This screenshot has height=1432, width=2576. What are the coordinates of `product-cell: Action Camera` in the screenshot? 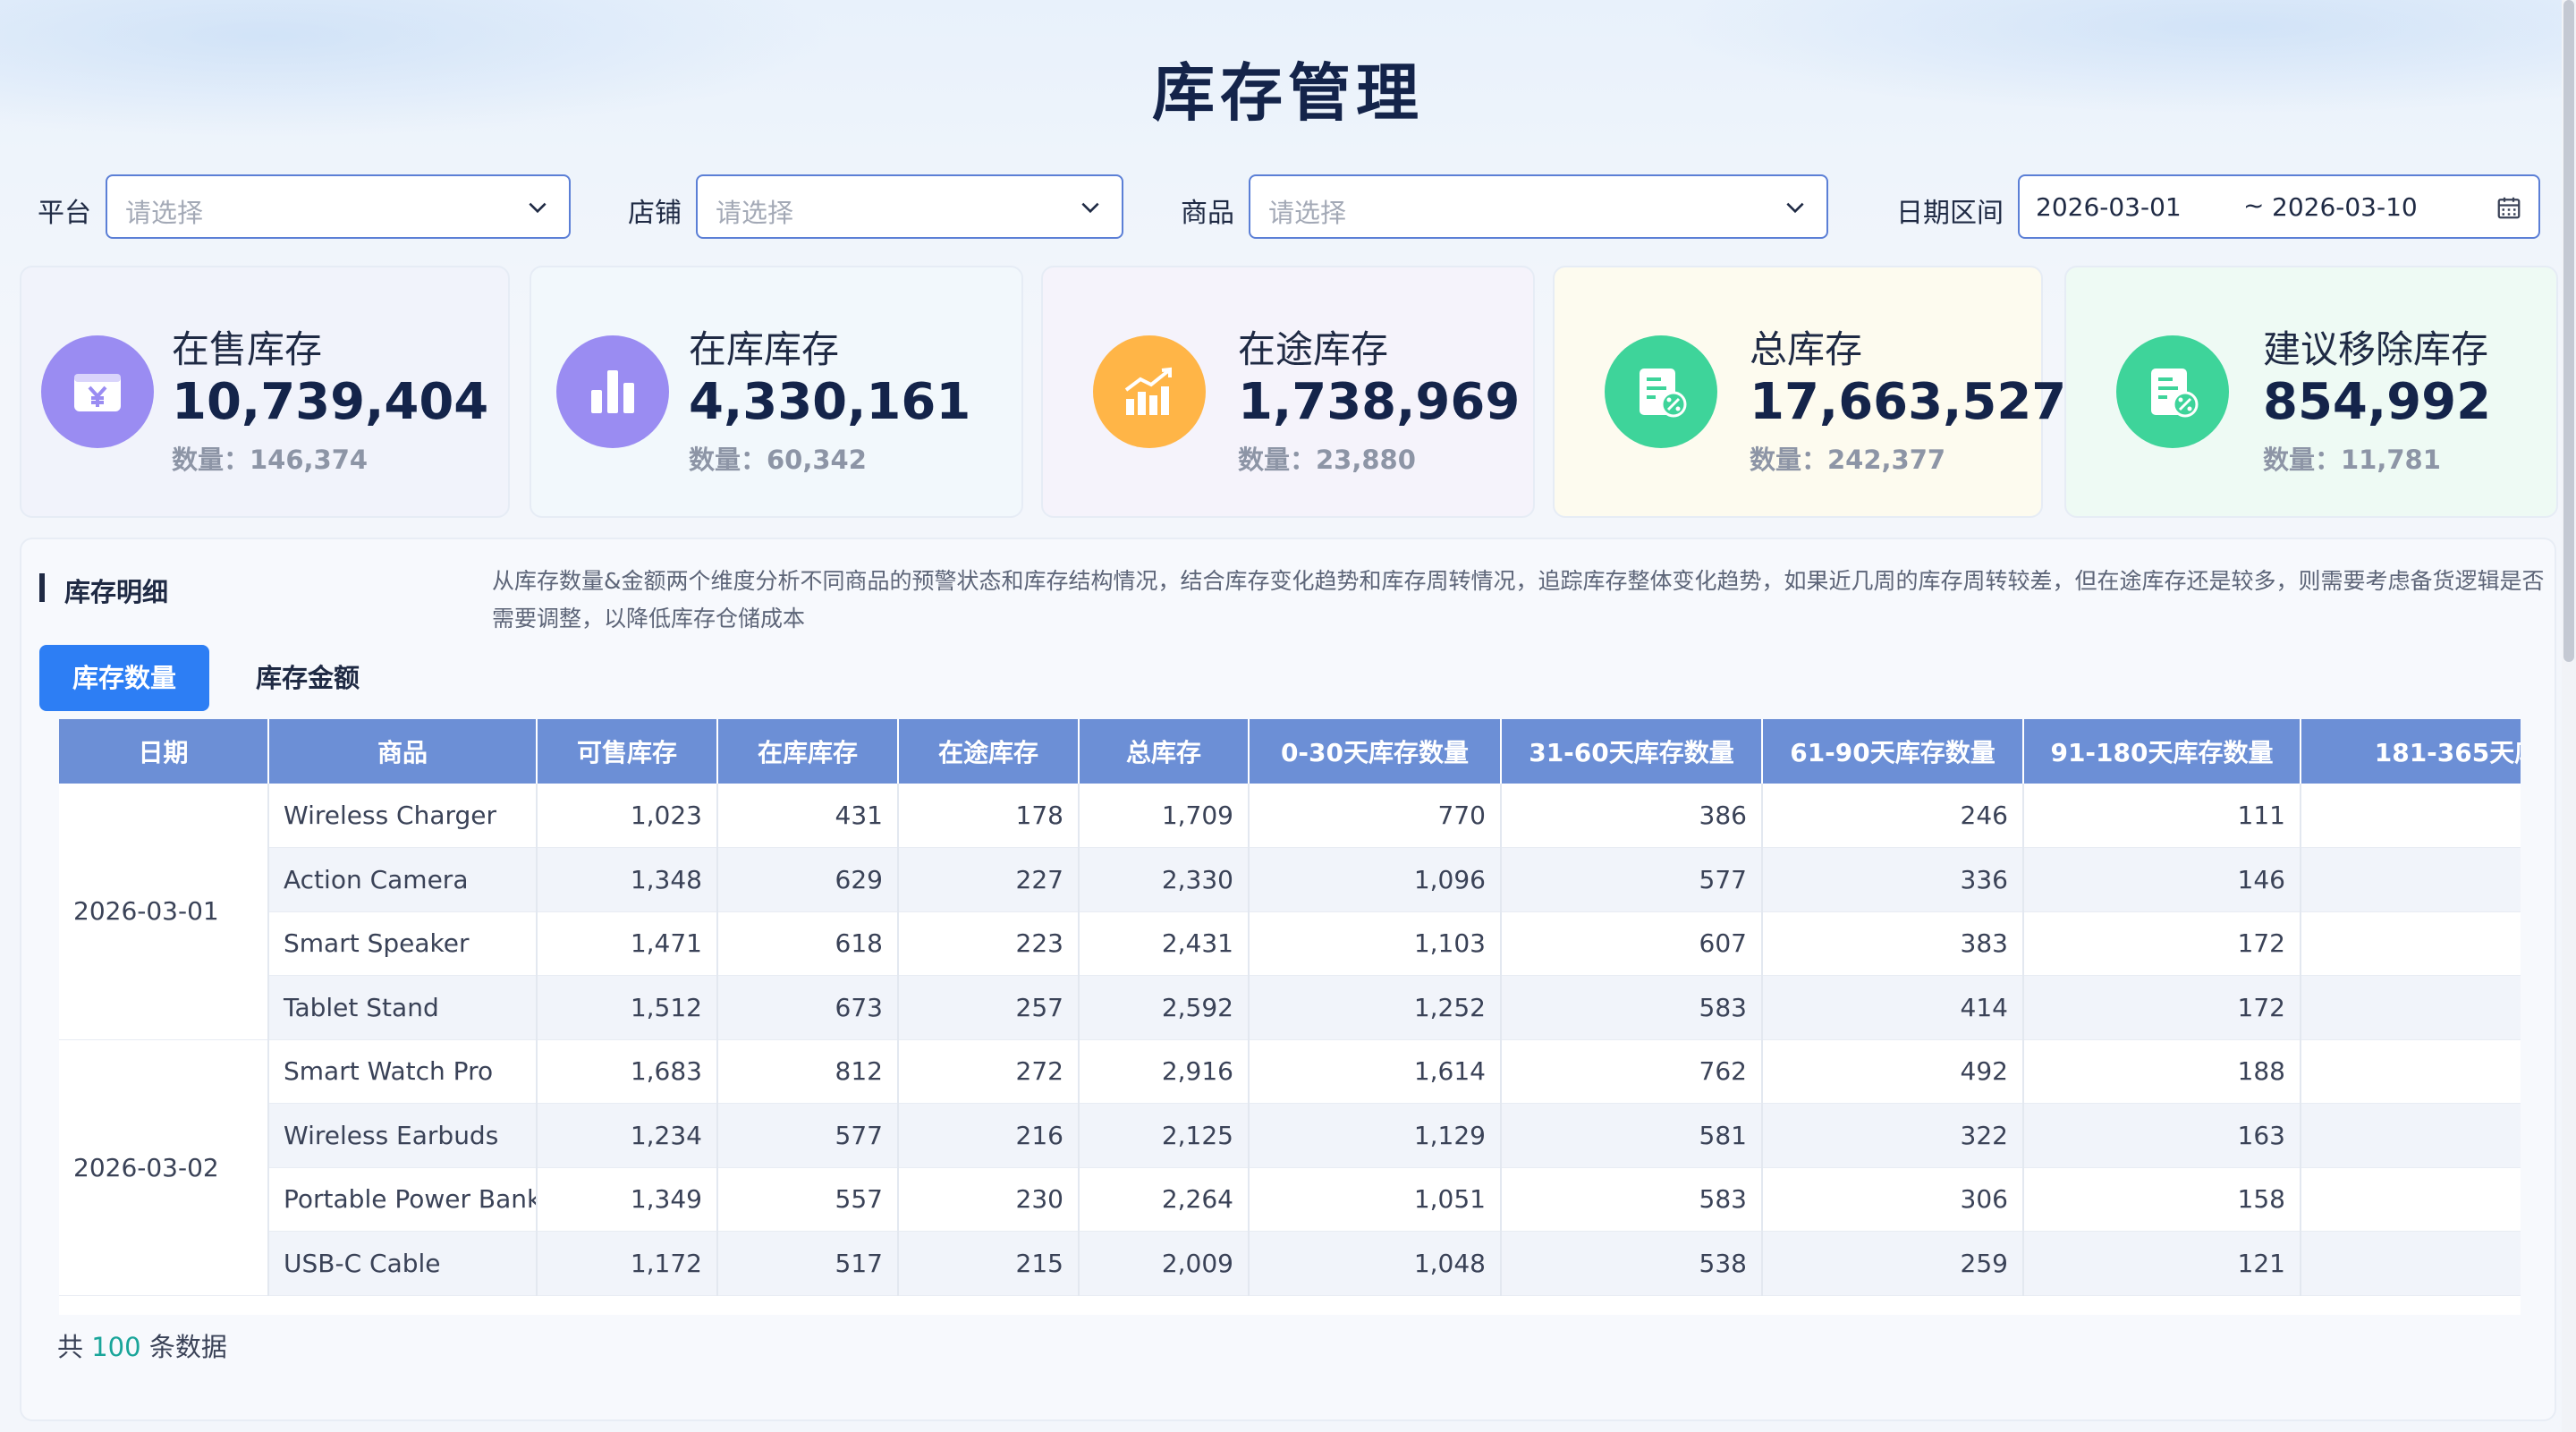 It's located at (403, 879).